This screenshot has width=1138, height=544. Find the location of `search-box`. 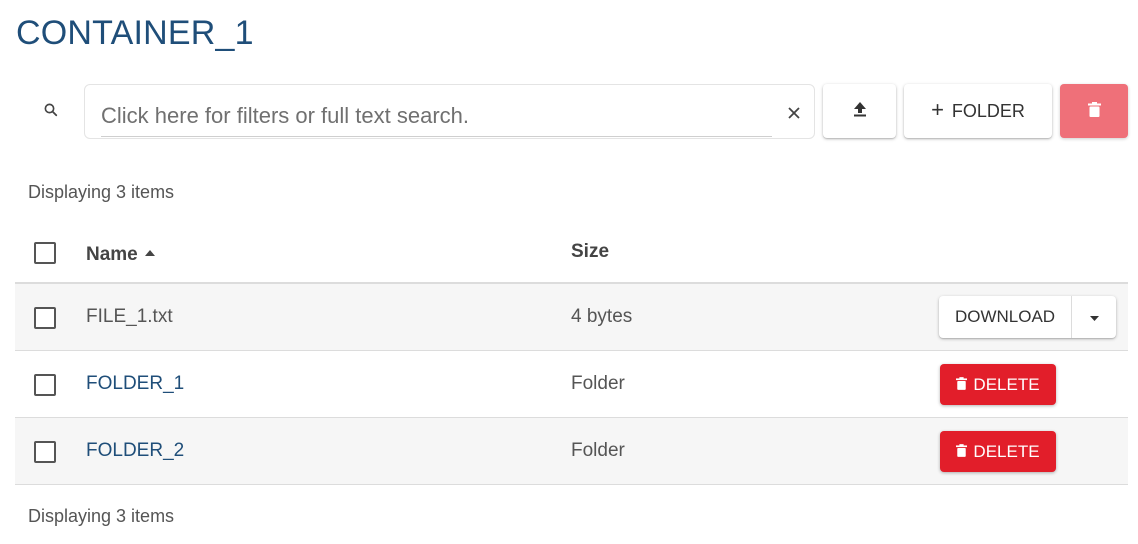

search-box is located at coordinates (449, 111).